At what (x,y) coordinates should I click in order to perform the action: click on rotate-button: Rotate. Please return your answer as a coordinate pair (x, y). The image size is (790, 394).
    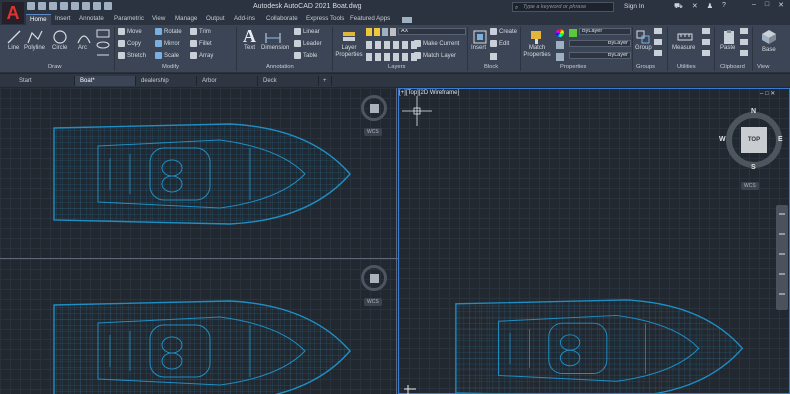
    Looking at the image, I should click on (168, 31).